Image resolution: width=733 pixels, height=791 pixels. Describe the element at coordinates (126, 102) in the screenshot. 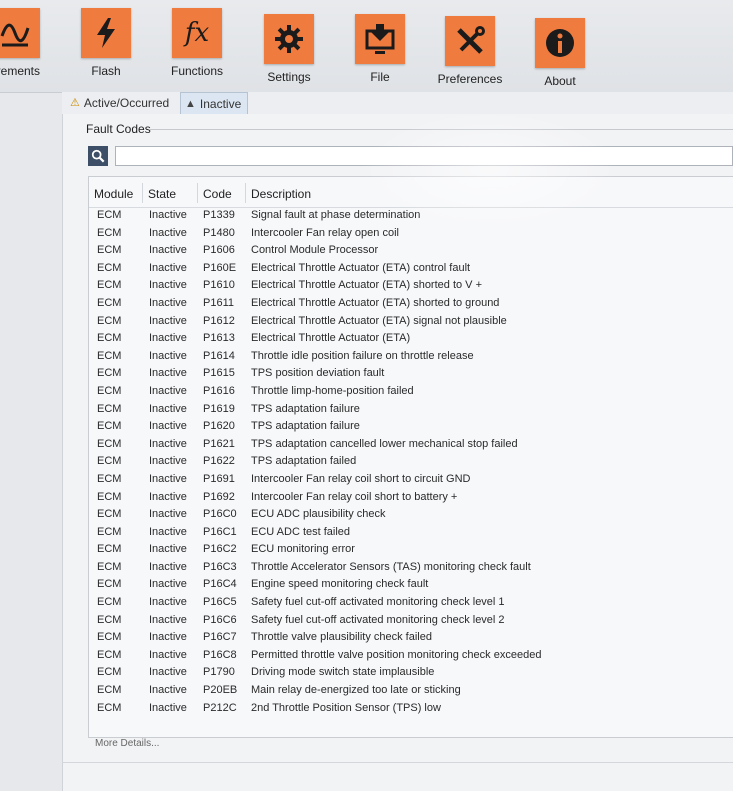

I see `tab-label: Active/Occurred` at that location.